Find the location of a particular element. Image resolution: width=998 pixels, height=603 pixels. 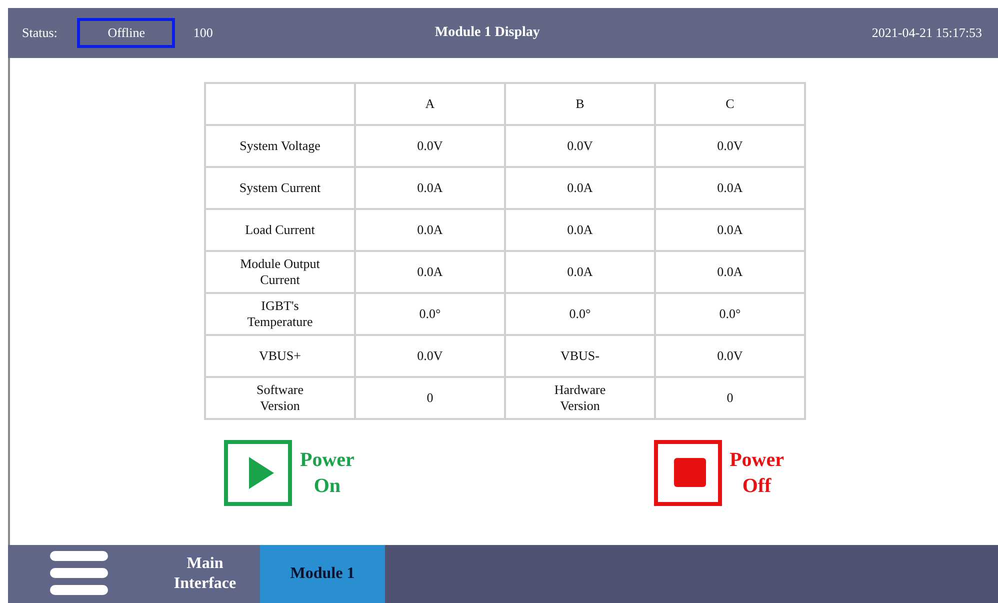

page-title: Module 1 Display is located at coordinates (487, 33).